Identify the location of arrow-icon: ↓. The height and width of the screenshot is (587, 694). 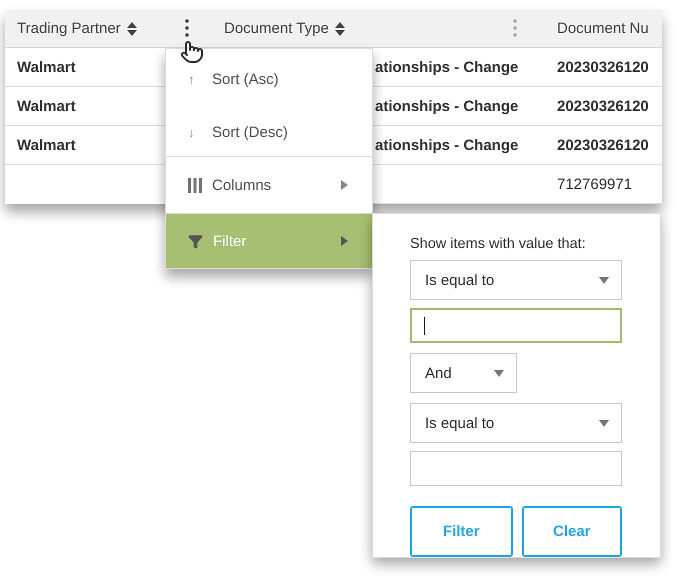
(195, 132).